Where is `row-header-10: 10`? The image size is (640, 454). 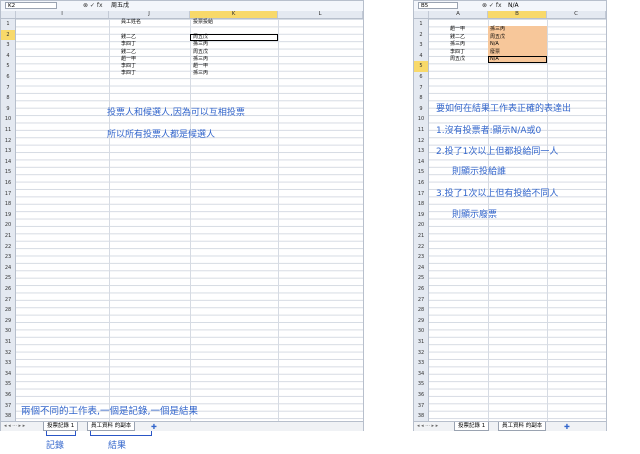 row-header-10: 10 is located at coordinates (8, 119).